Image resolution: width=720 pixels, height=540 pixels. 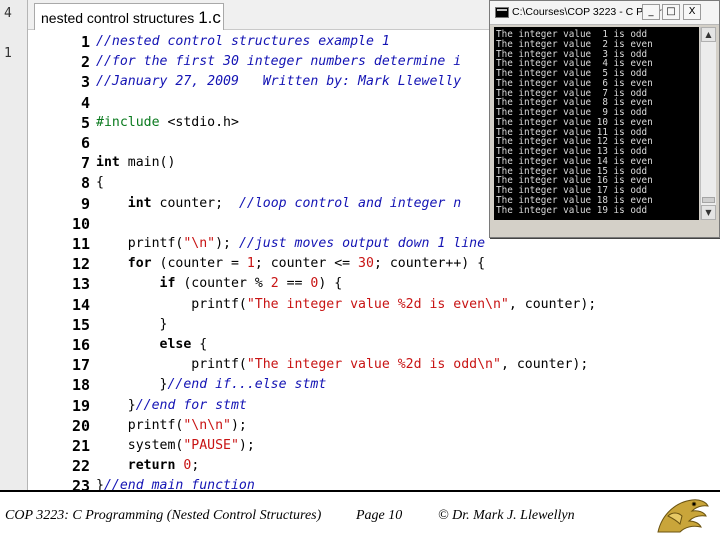 I want to click on line-number: 11, so click(x=80, y=244).